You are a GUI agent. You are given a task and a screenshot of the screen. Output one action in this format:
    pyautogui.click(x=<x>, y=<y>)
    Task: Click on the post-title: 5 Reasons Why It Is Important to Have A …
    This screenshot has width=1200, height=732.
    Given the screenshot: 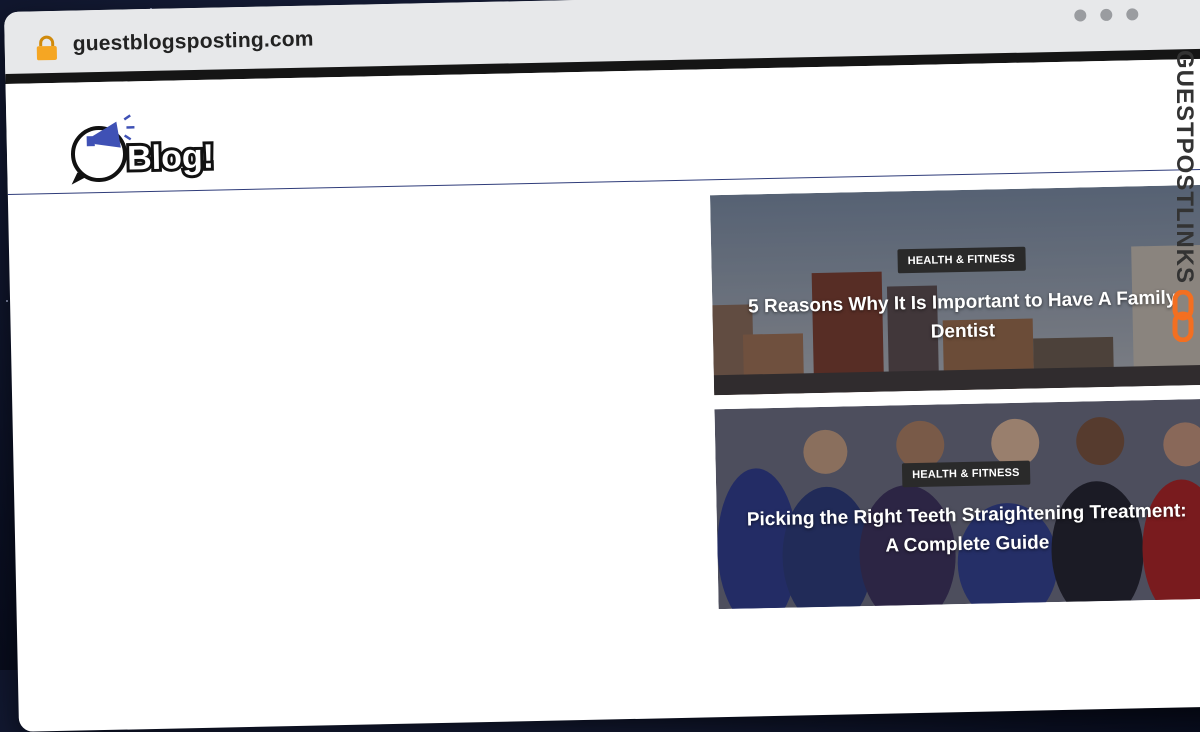 What is the action you would take?
    pyautogui.click(x=962, y=316)
    